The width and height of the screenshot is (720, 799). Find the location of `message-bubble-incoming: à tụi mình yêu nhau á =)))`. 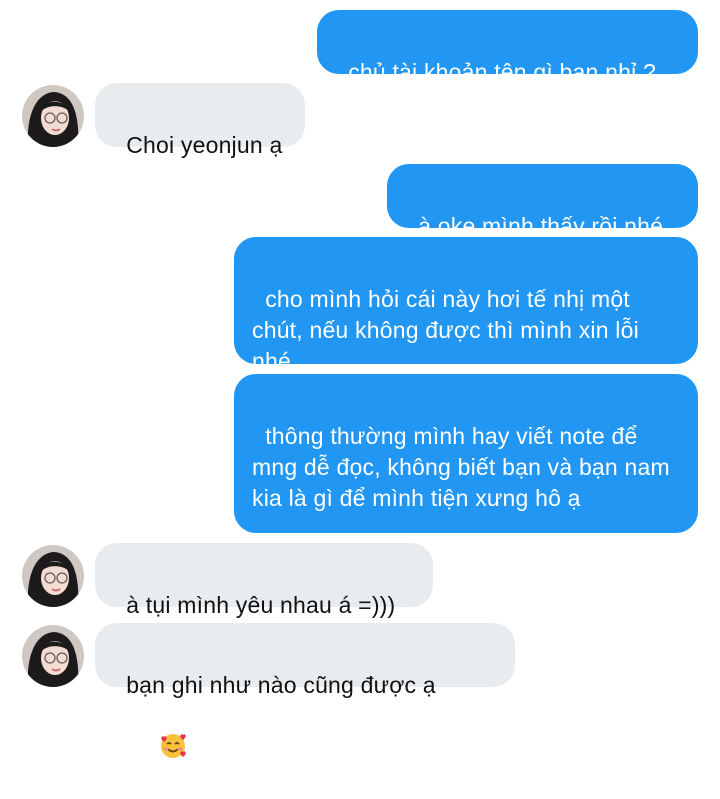

message-bubble-incoming: à tụi mình yêu nhau á =))) is located at coordinates (264, 580).